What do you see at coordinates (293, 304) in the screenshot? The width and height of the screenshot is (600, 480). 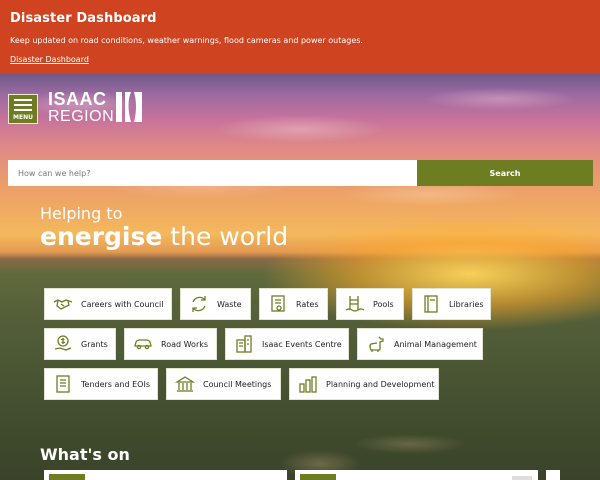 I see `quicklink-rates: Rates` at bounding box center [293, 304].